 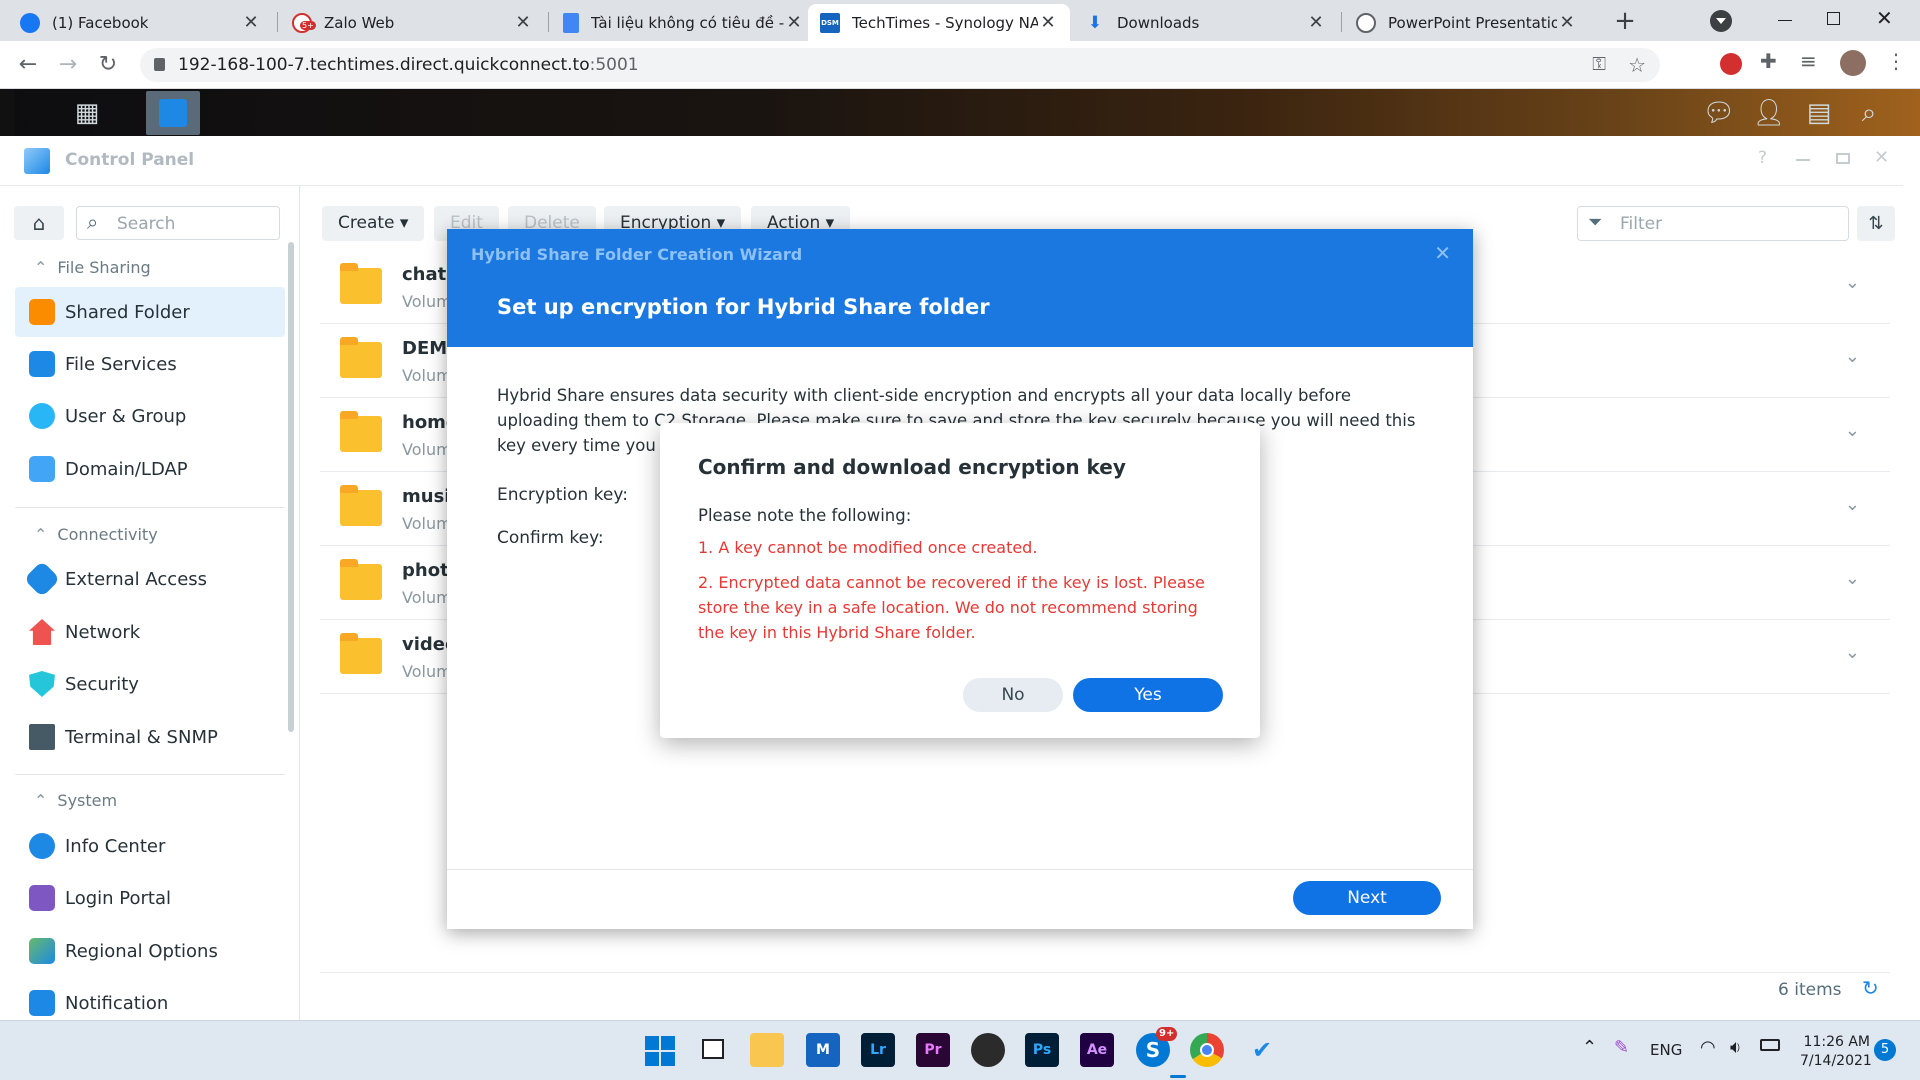 I want to click on sidebar-item-login-portal: Login Portal, so click(x=150, y=898).